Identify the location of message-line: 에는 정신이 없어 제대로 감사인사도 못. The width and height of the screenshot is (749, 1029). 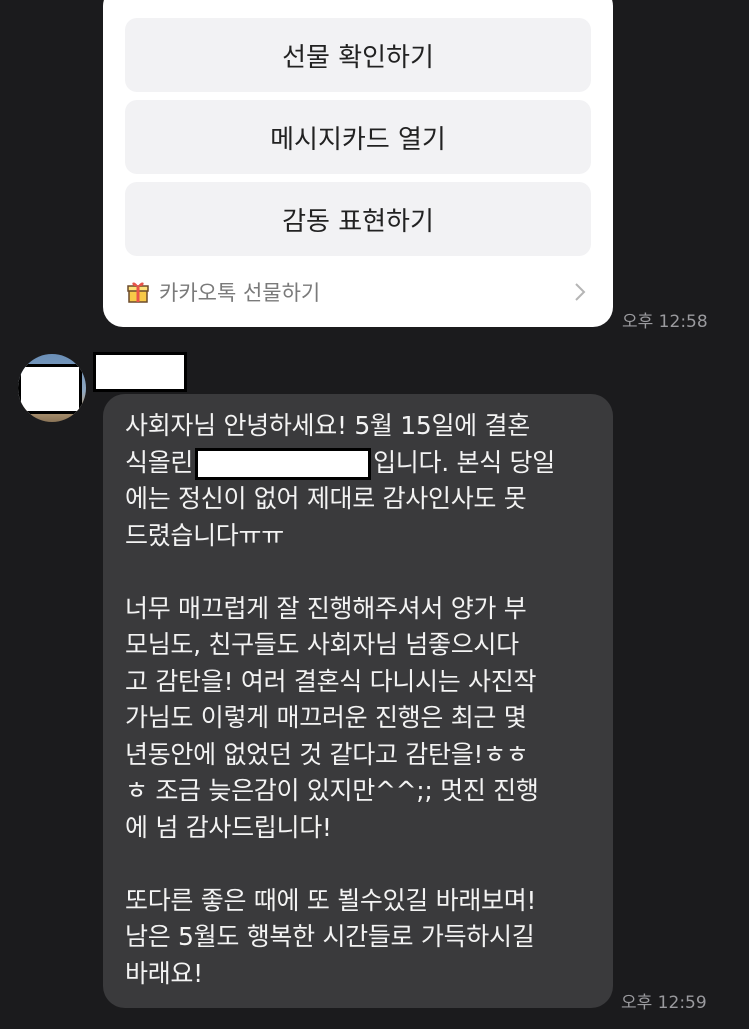
(326, 498).